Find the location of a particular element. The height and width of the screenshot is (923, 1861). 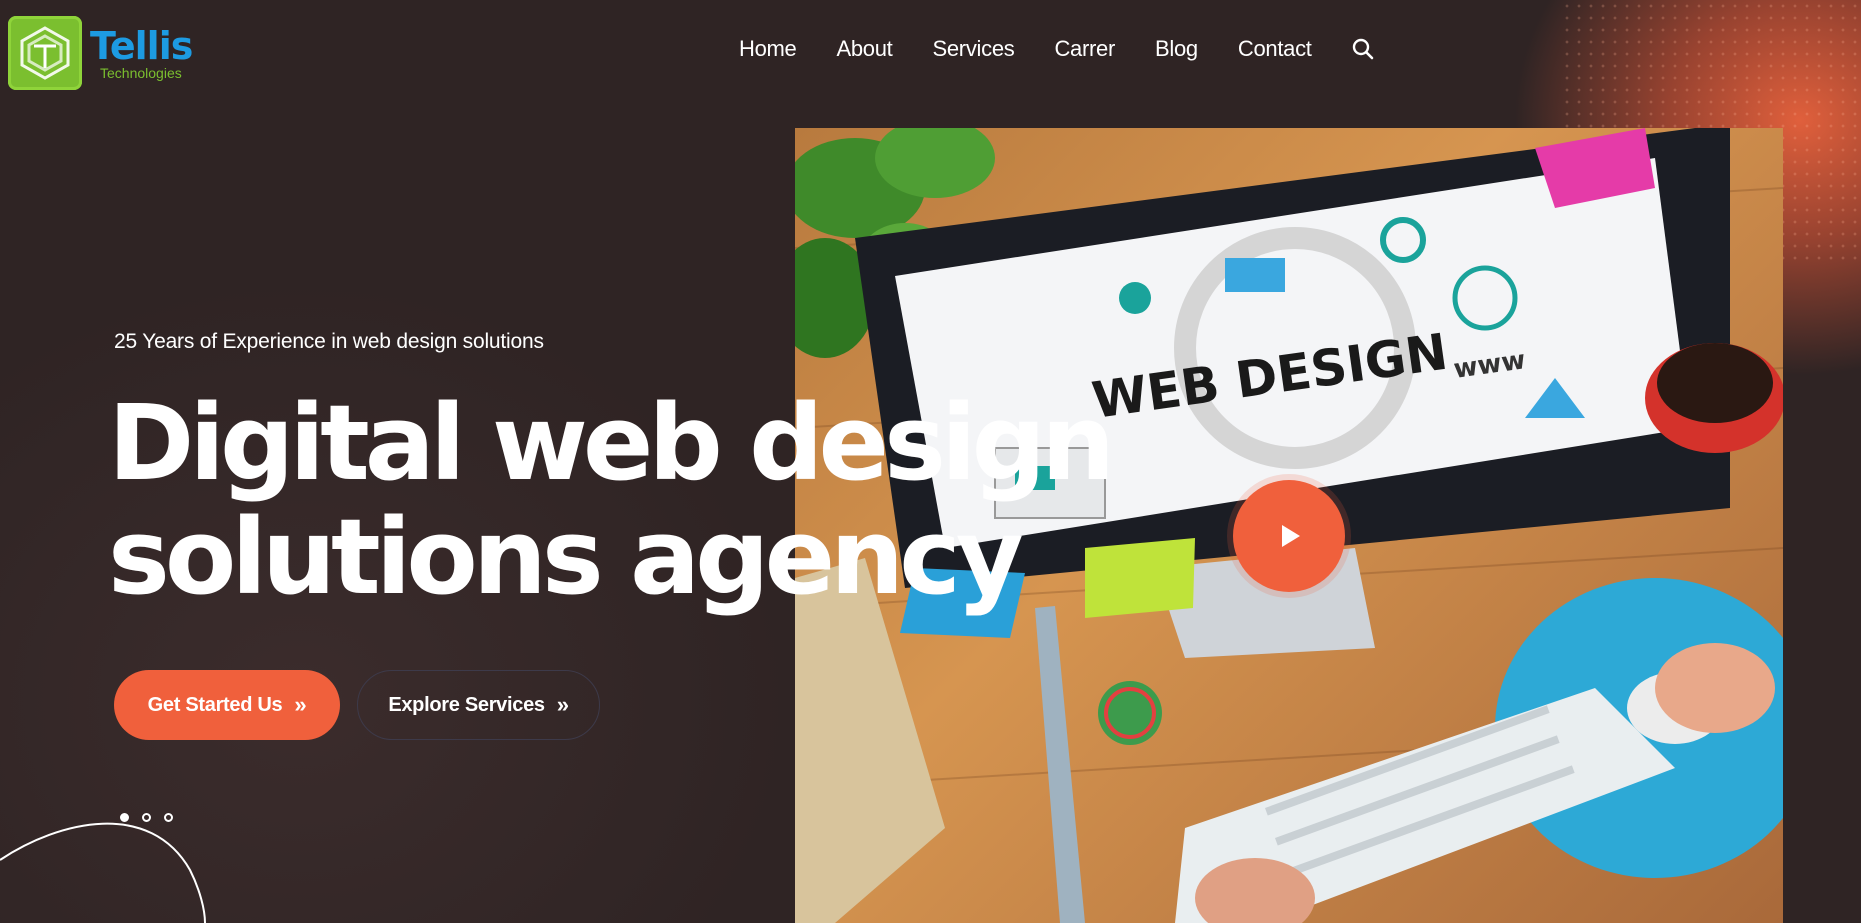

explore-services-button: Explore Services » is located at coordinates (478, 705).